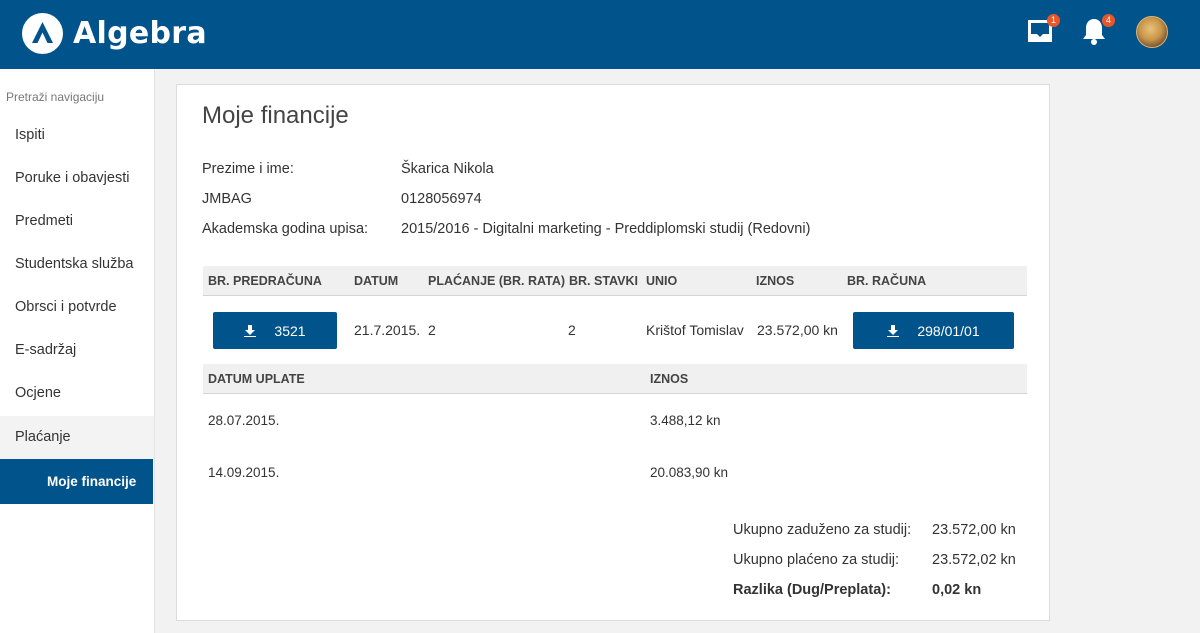 The width and height of the screenshot is (1200, 633). What do you see at coordinates (1043, 30) in the screenshot?
I see `messages-button: 1` at bounding box center [1043, 30].